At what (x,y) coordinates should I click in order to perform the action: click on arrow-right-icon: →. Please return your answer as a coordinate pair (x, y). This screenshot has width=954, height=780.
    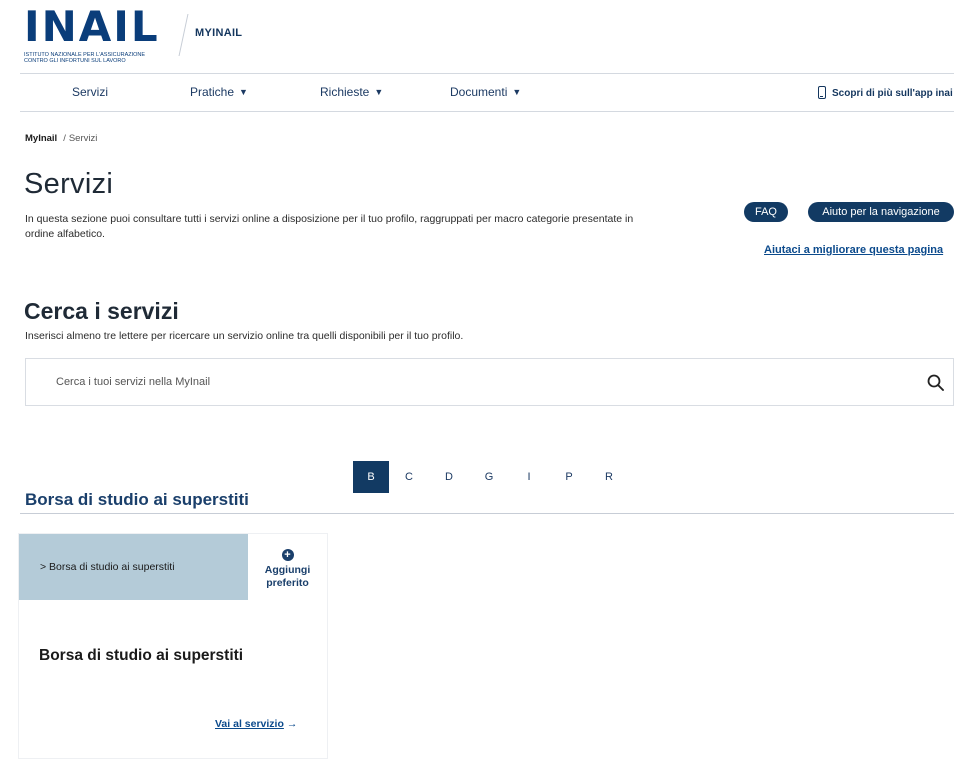
    Looking at the image, I should click on (292, 724).